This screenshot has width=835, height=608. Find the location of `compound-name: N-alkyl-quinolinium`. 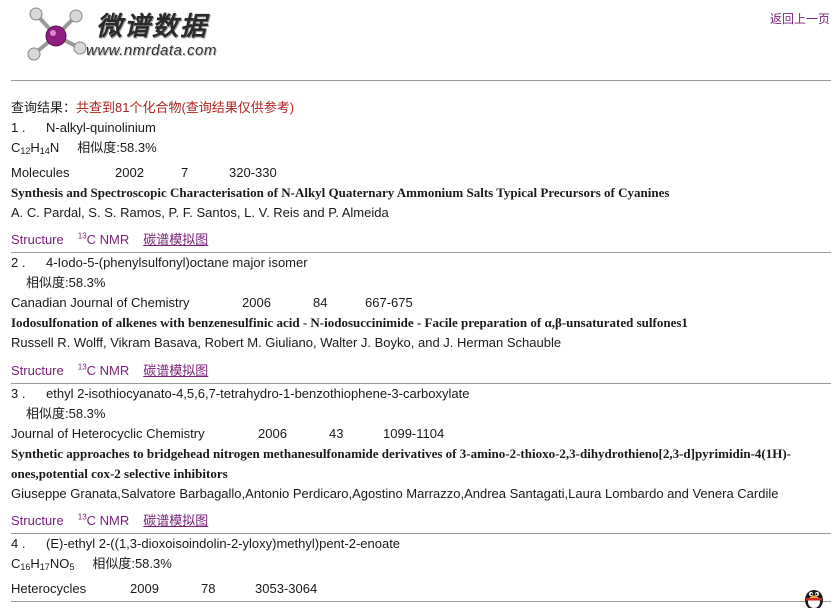

compound-name: N-alkyl-quinolinium is located at coordinates (101, 127).